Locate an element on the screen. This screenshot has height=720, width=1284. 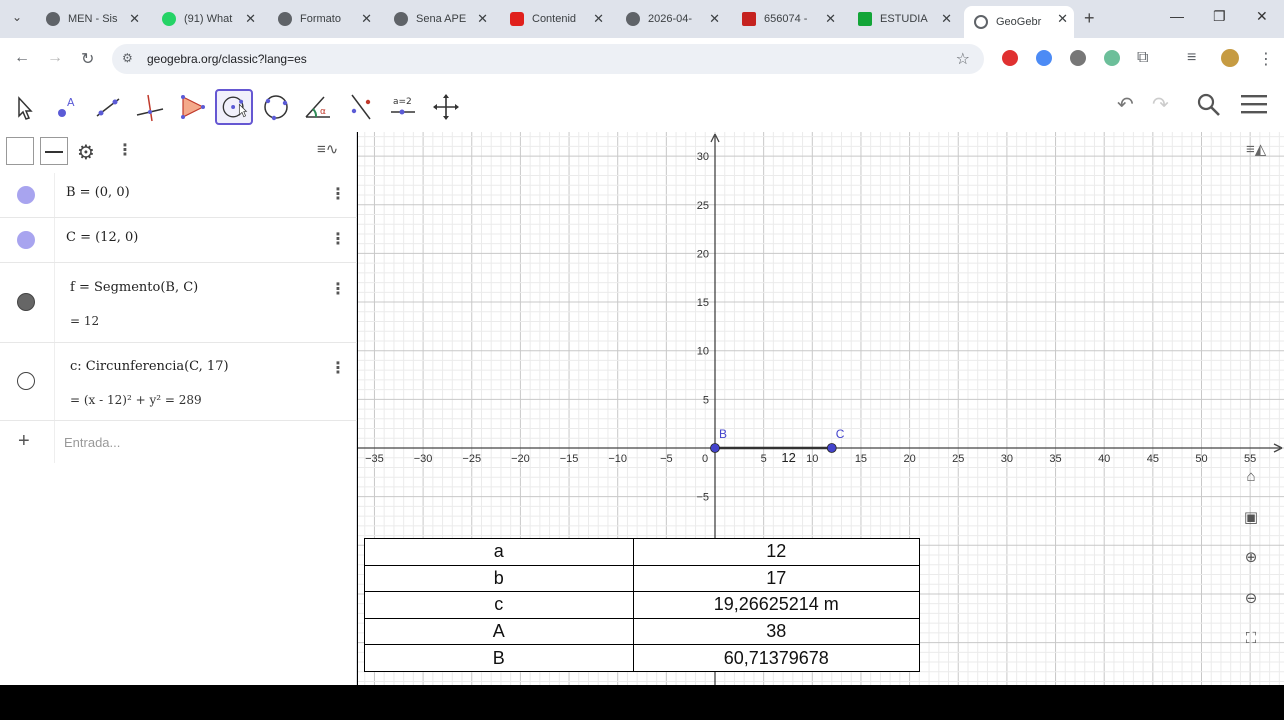
circle-three-points-tool-button is located at coordinates (276, 107).